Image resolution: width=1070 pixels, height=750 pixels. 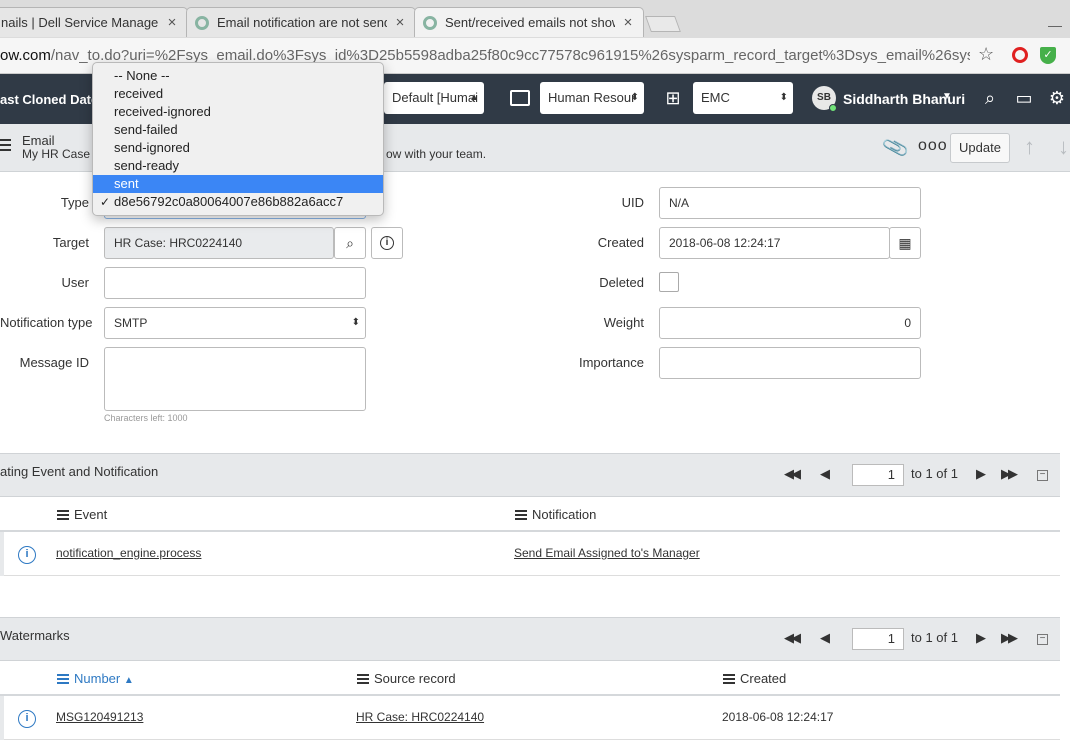 I want to click on presence-indicator, so click(x=833, y=108).